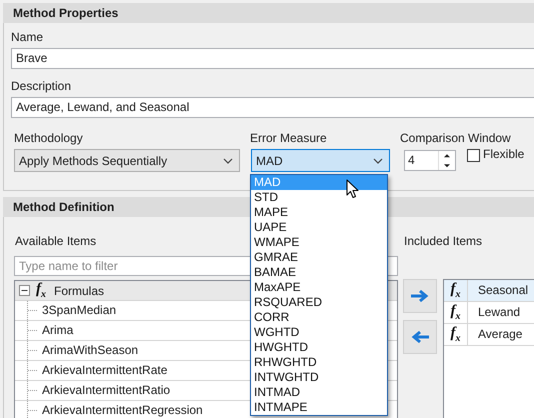 This screenshot has width=534, height=418. Describe the element at coordinates (319, 392) in the screenshot. I see `dropdown-option: INTMAD` at that location.